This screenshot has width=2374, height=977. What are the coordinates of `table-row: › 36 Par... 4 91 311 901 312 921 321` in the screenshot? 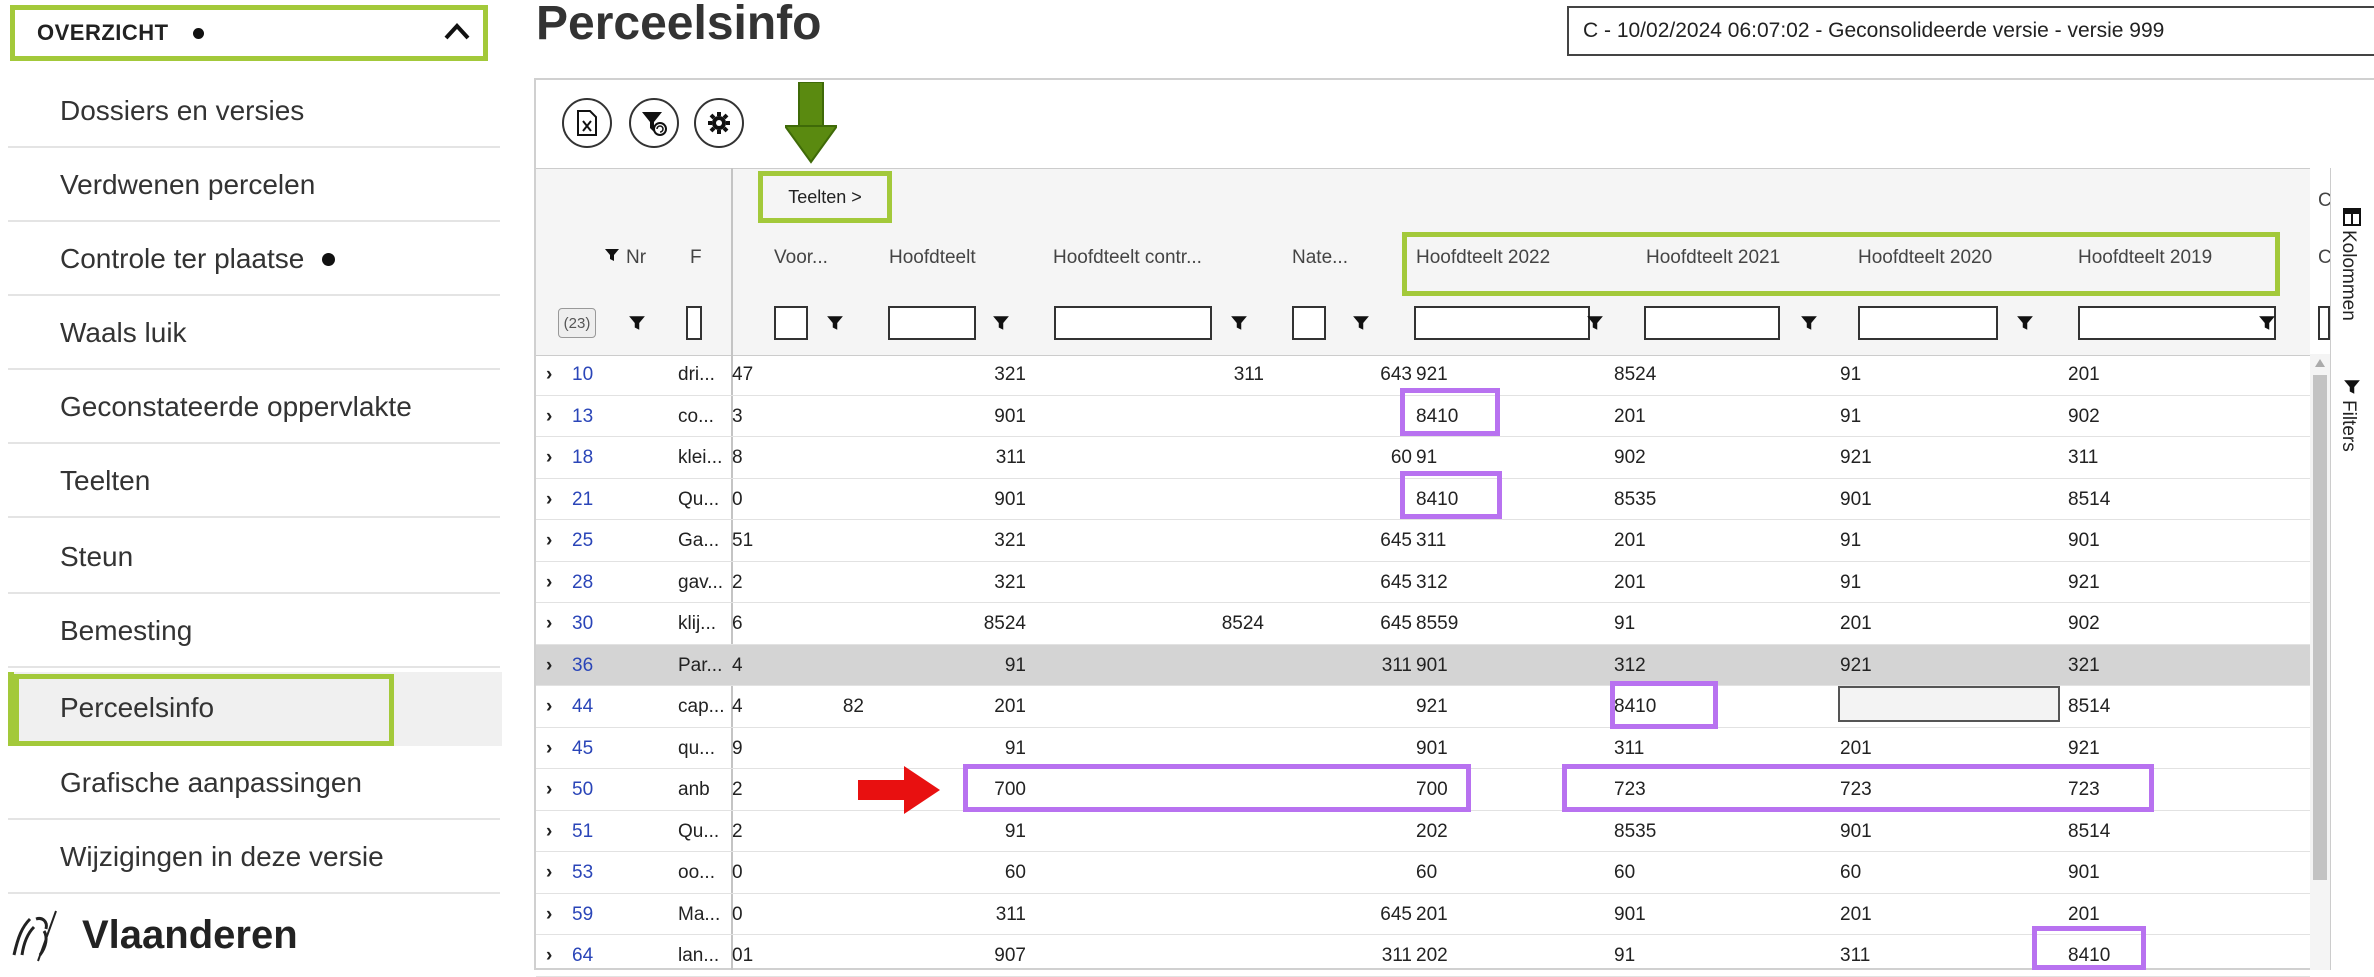 It's located at (1423, 665).